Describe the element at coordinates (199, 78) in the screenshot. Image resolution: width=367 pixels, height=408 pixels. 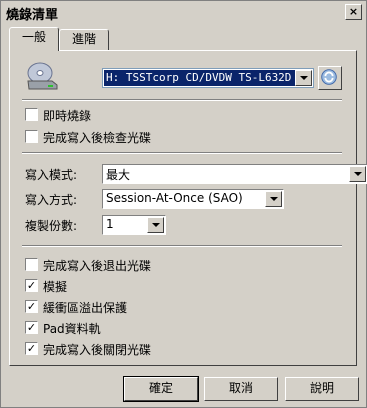
I see `drive-select-value: H: TSSTcorp CD/DVDW TS-L632D AS05` at that location.